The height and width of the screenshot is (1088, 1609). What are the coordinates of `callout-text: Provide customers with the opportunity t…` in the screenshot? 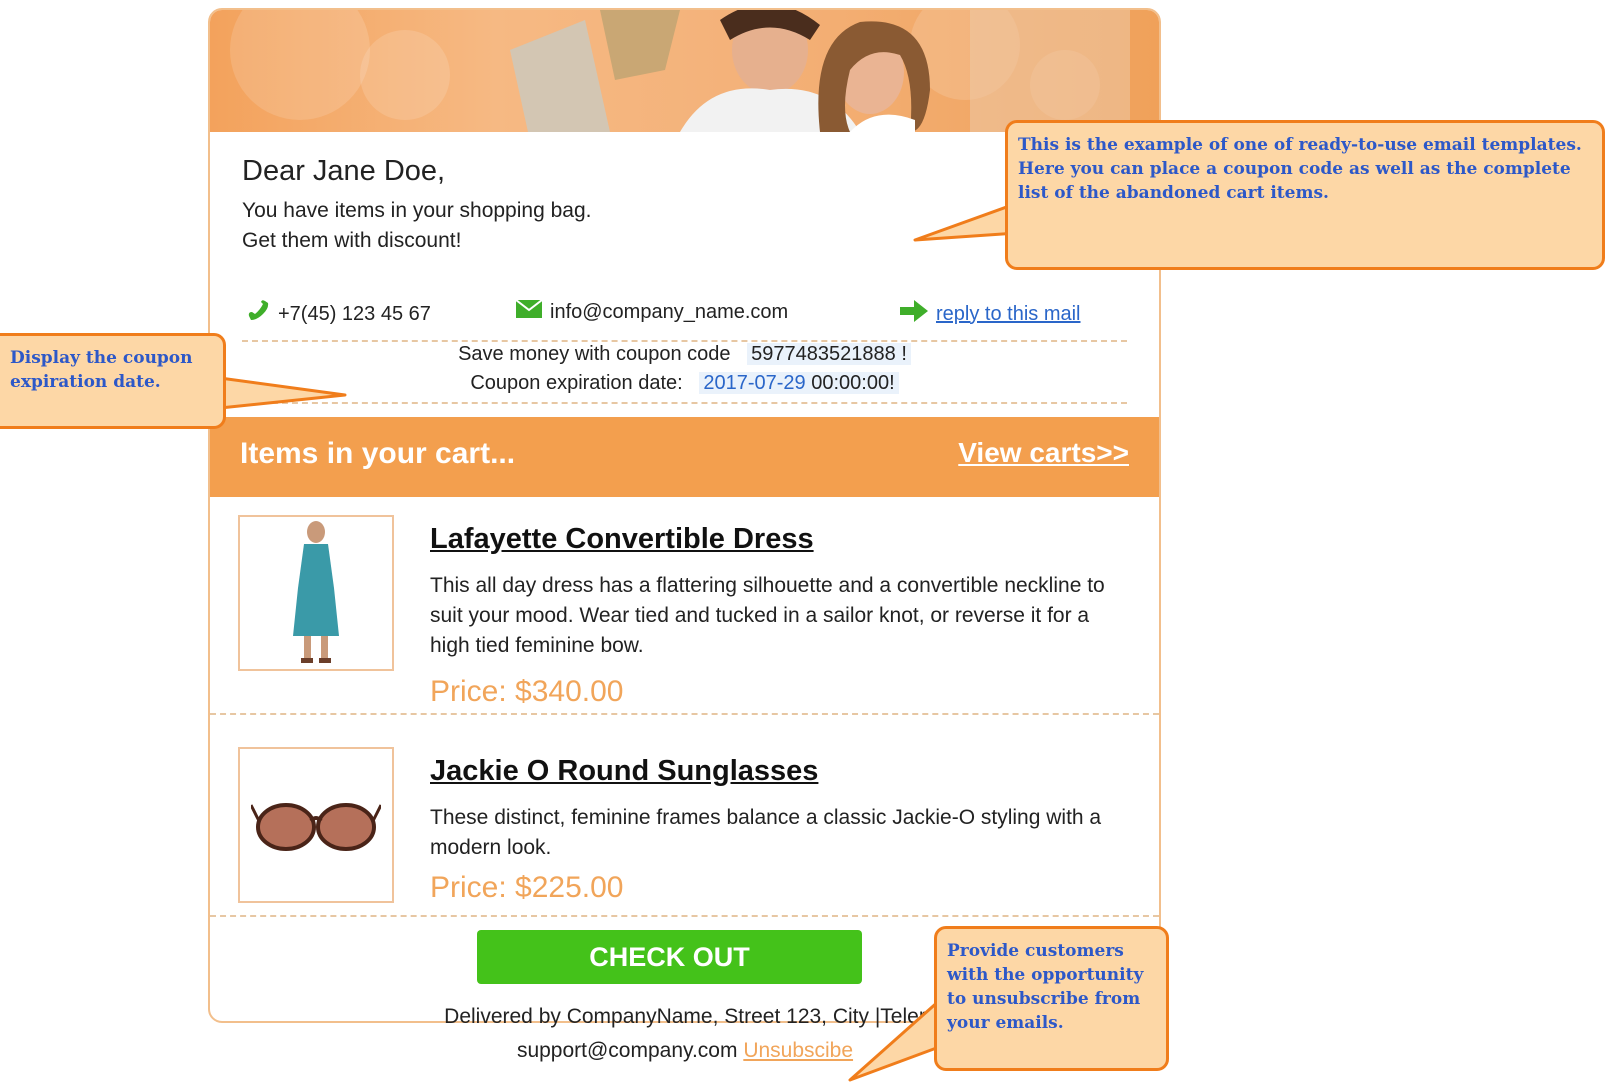 It's located at (1051, 998).